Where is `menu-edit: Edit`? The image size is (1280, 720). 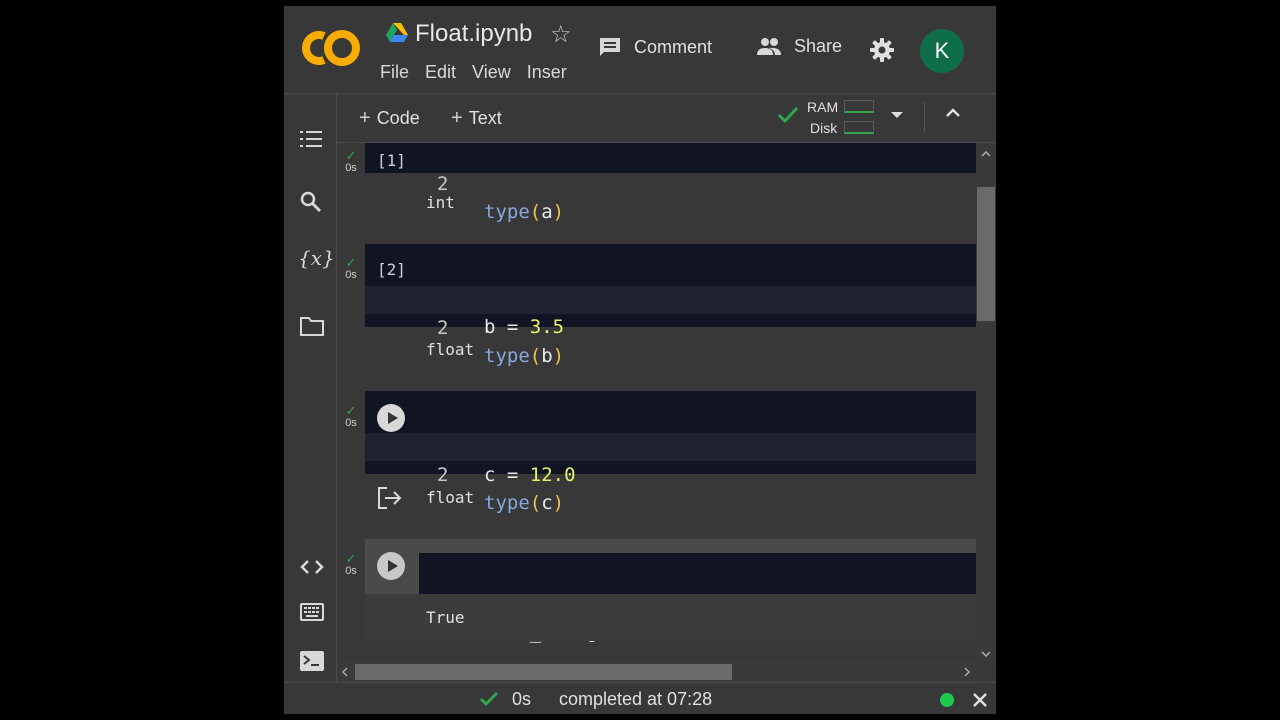 menu-edit: Edit is located at coordinates (440, 72).